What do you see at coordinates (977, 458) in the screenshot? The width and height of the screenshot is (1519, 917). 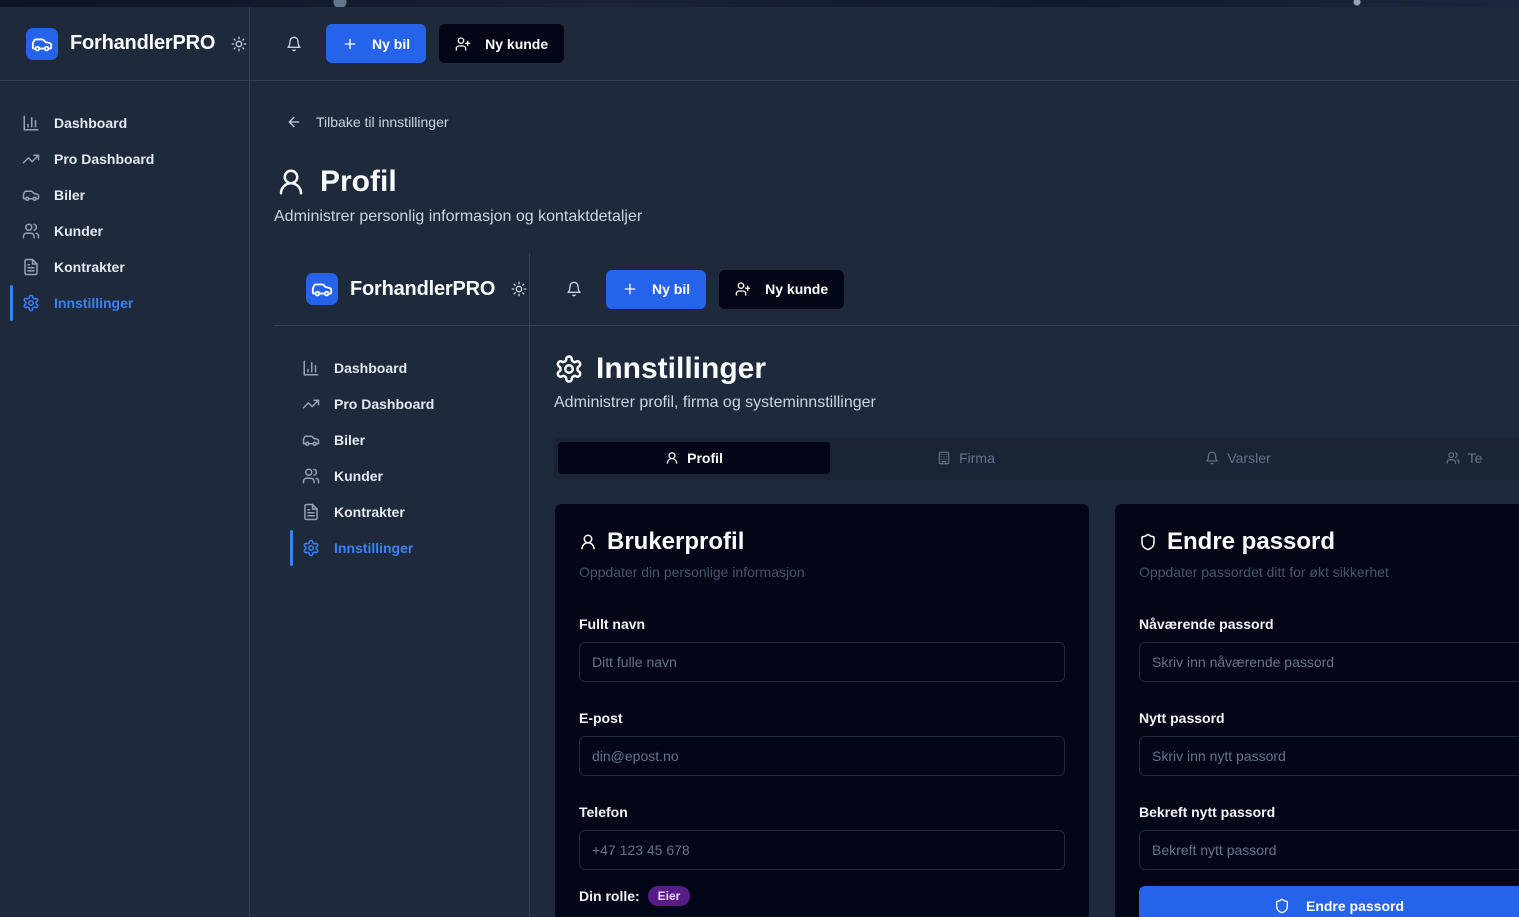 I see `tab-label: Firma` at bounding box center [977, 458].